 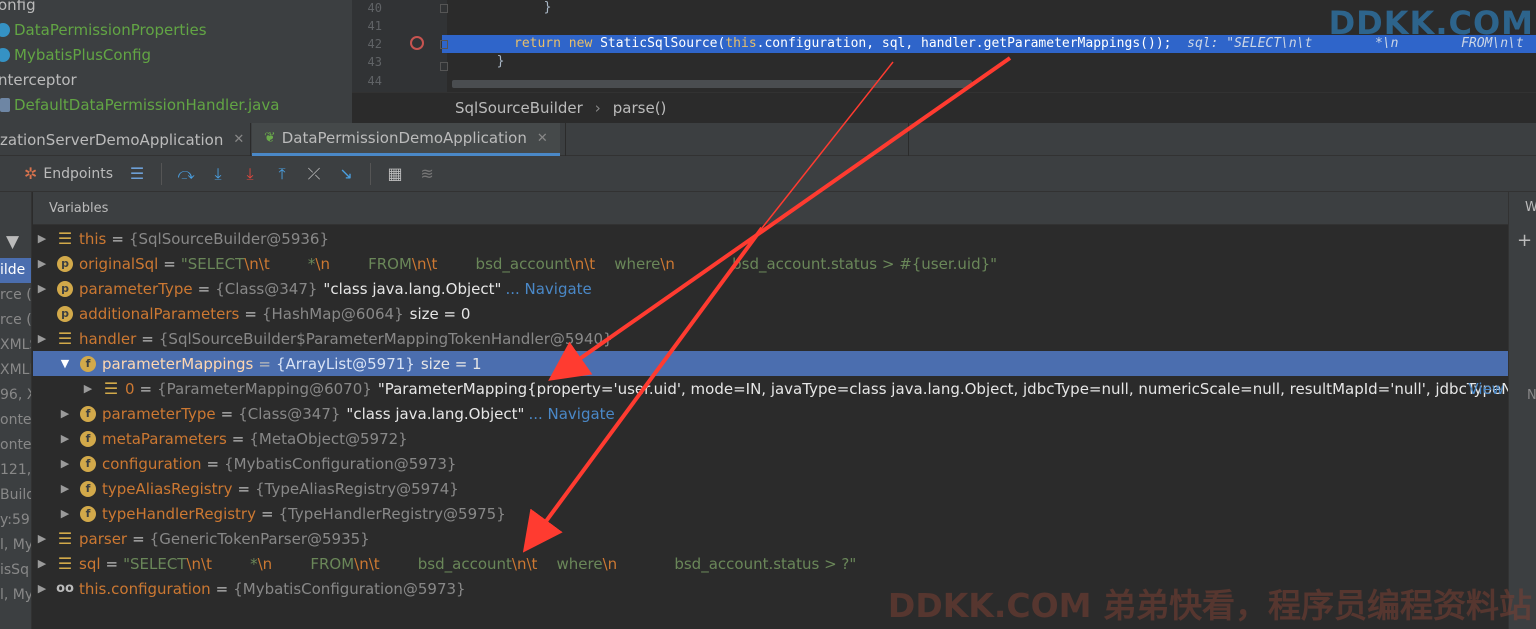 What do you see at coordinates (640, 108) in the screenshot?
I see `breadcrumb-item-method: parse()` at bounding box center [640, 108].